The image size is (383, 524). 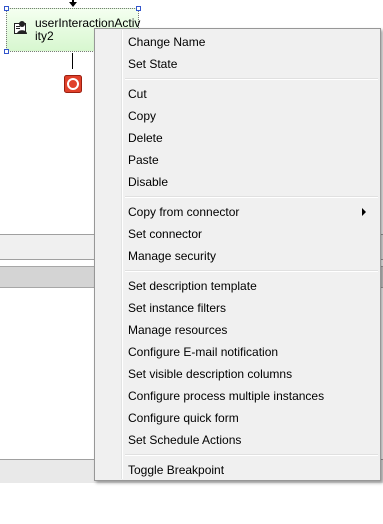 I want to click on menu-item-set-instance-filters: Set instance filters, so click(x=237, y=308).